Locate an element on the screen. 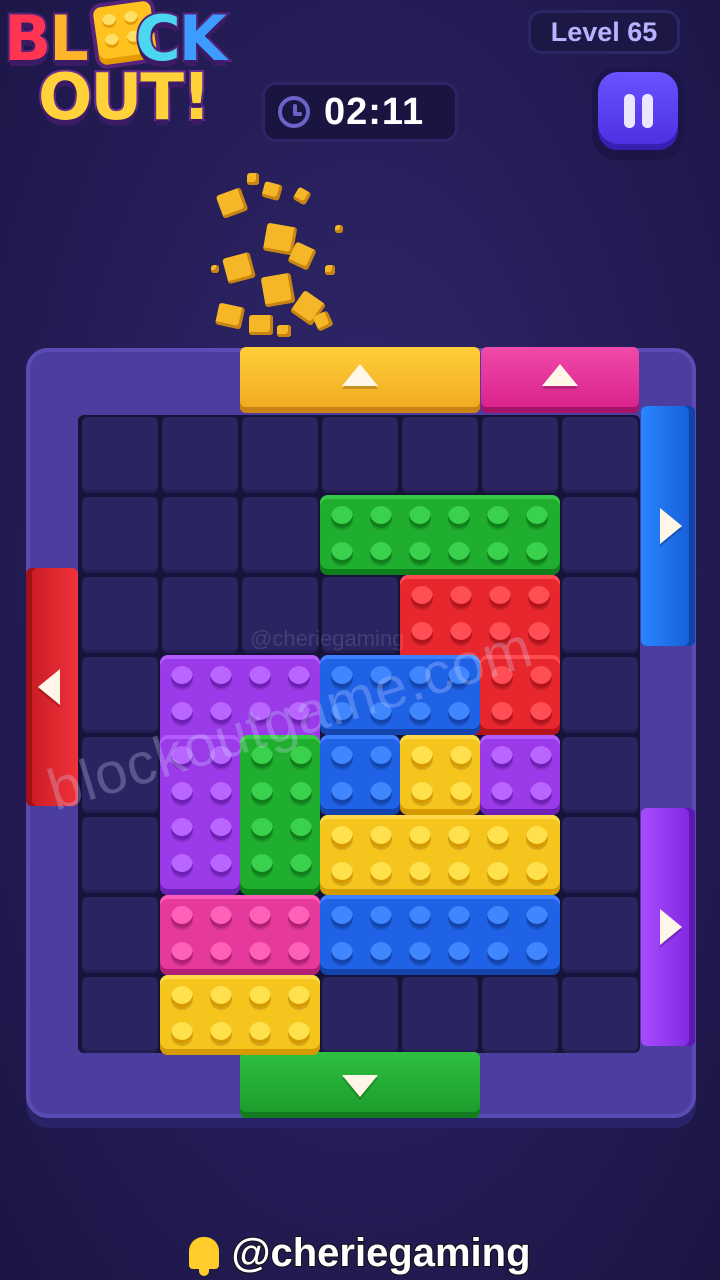 This screenshot has height=1280, width=720. purple-block-segment is located at coordinates (520, 775).